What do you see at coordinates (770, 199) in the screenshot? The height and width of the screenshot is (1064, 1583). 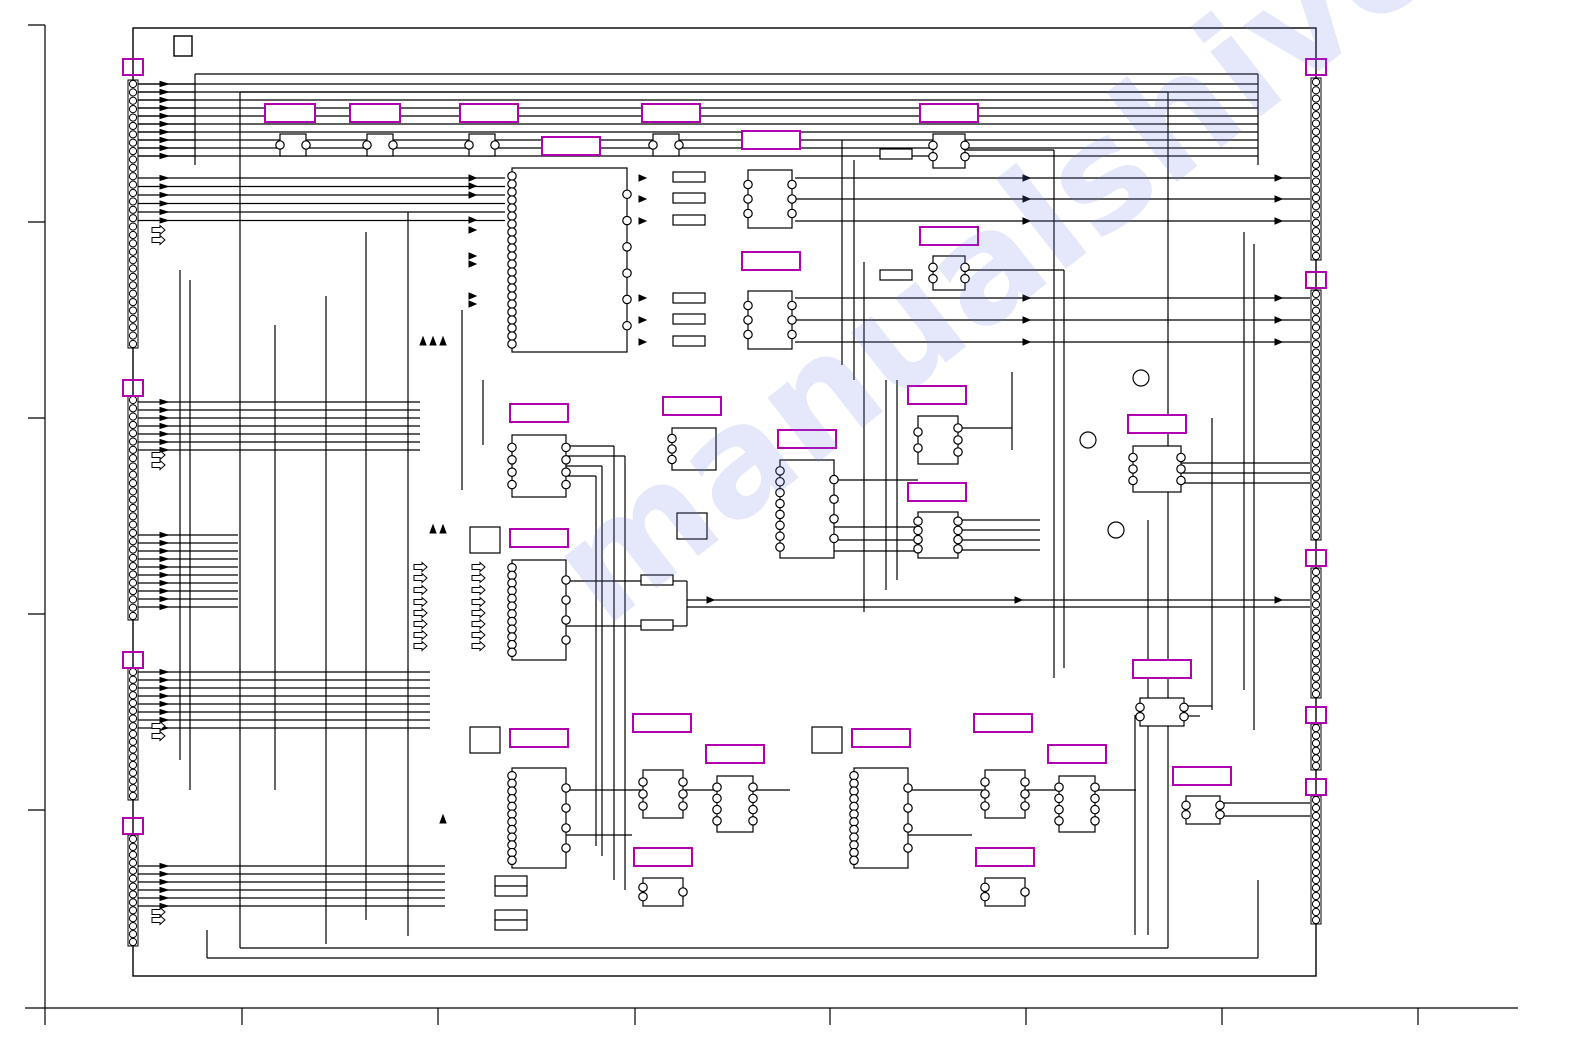 I see `ic-buffer-a` at bounding box center [770, 199].